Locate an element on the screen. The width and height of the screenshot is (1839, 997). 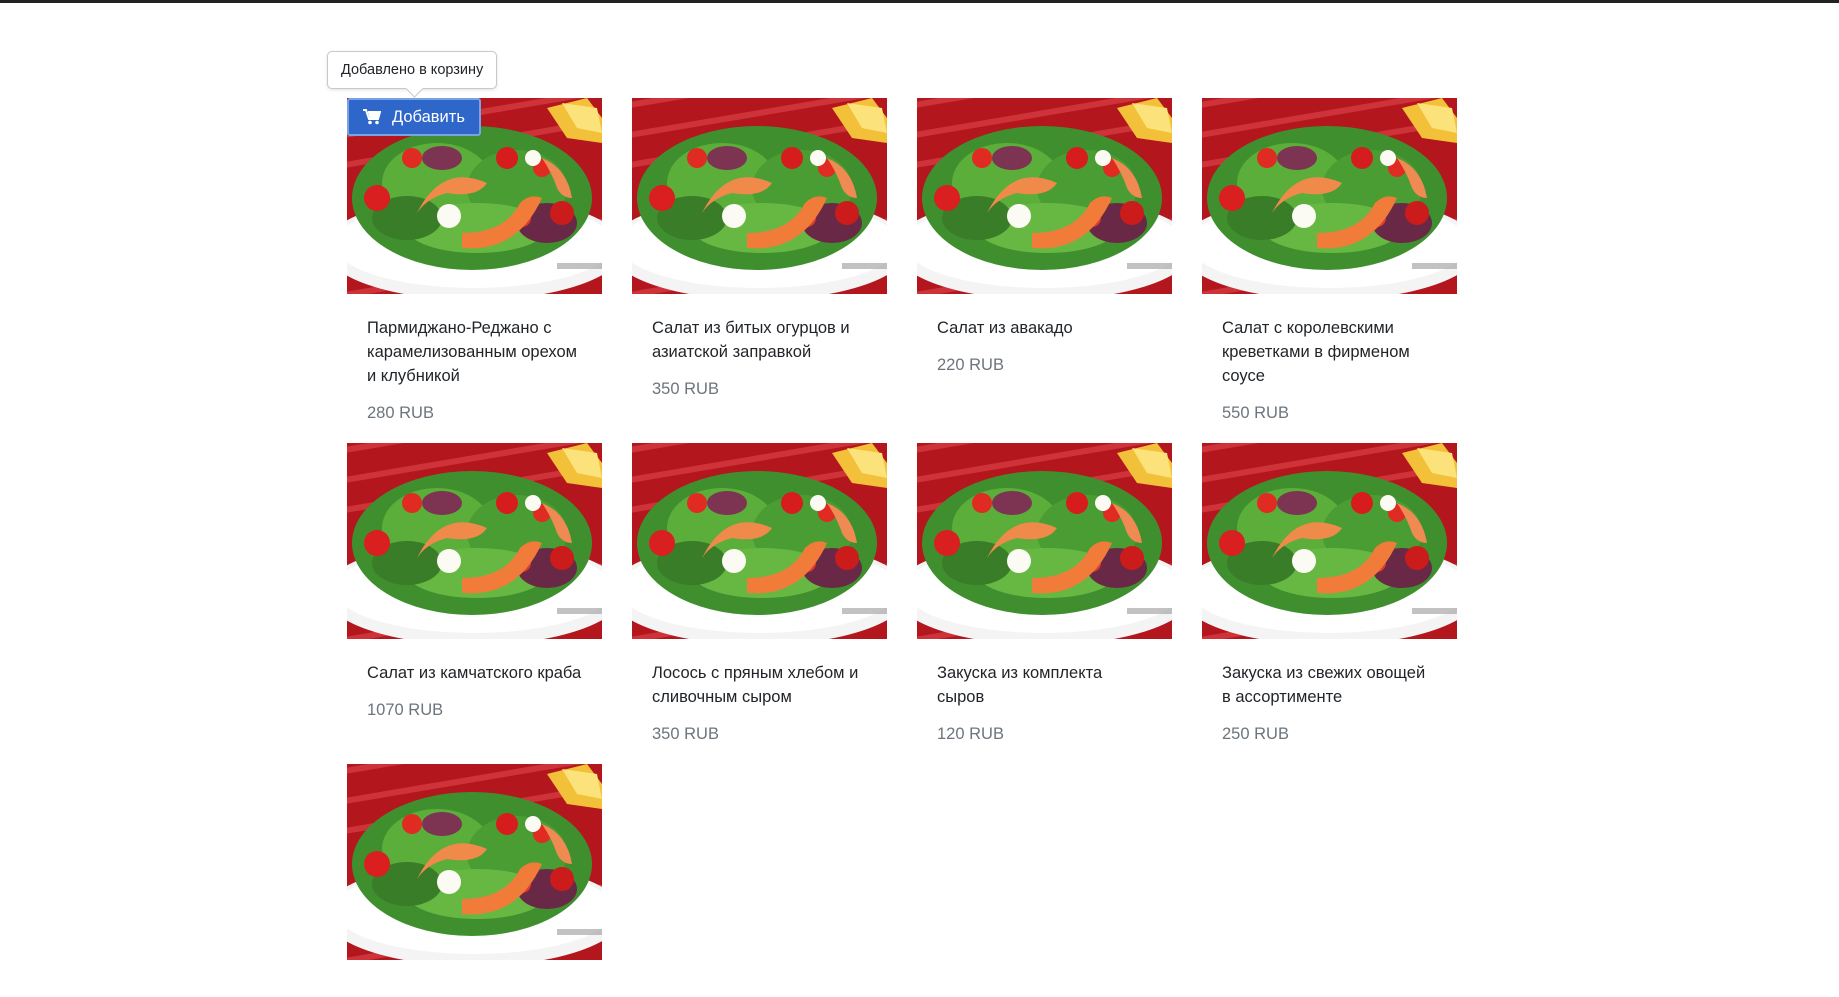
product-card: Салат из авакадо 220 RUB is located at coordinates (1044, 260).